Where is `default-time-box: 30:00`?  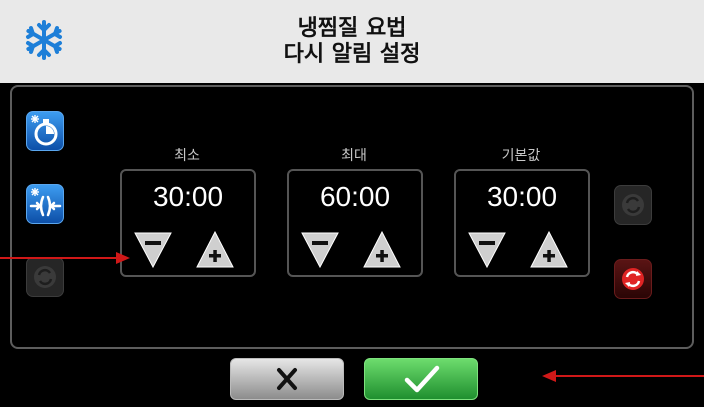 default-time-box: 30:00 is located at coordinates (522, 223).